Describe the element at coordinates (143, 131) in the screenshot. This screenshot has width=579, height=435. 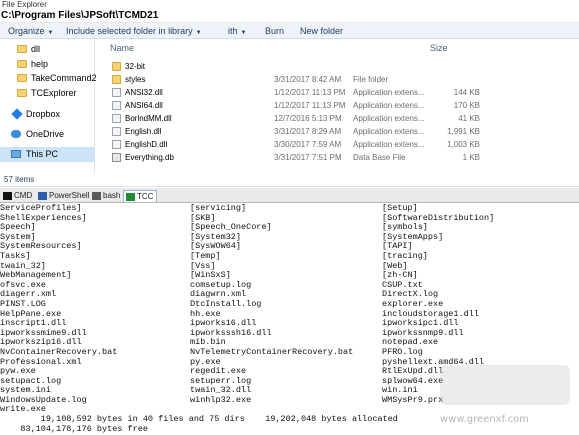
I see `file-name: English.dll` at that location.